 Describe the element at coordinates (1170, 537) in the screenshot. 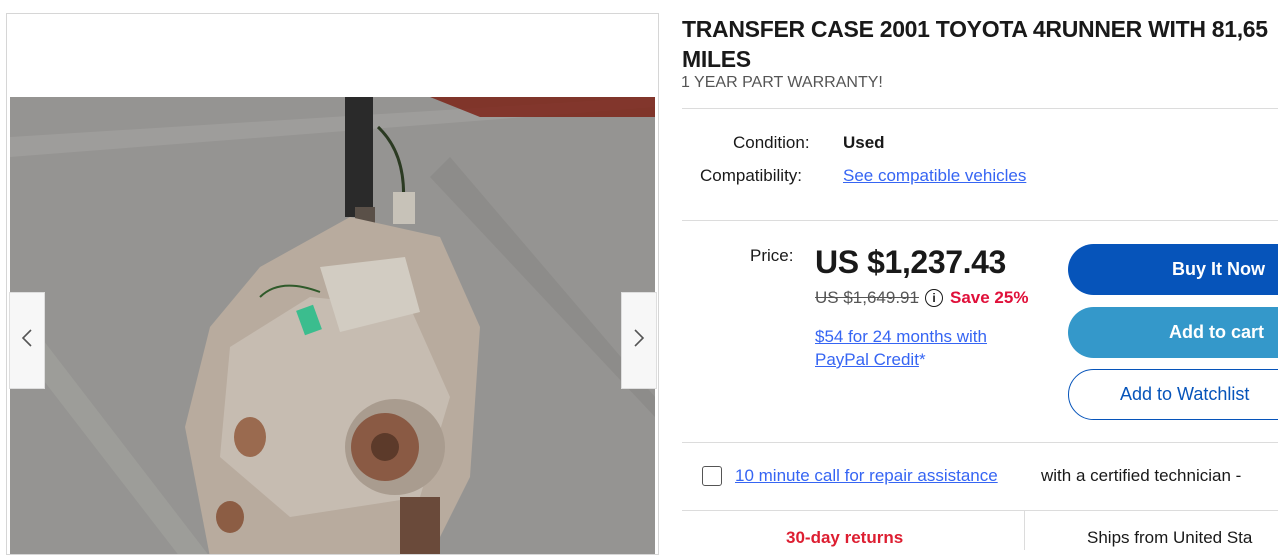

I see `ships-from-info: Ships from United Sta` at that location.